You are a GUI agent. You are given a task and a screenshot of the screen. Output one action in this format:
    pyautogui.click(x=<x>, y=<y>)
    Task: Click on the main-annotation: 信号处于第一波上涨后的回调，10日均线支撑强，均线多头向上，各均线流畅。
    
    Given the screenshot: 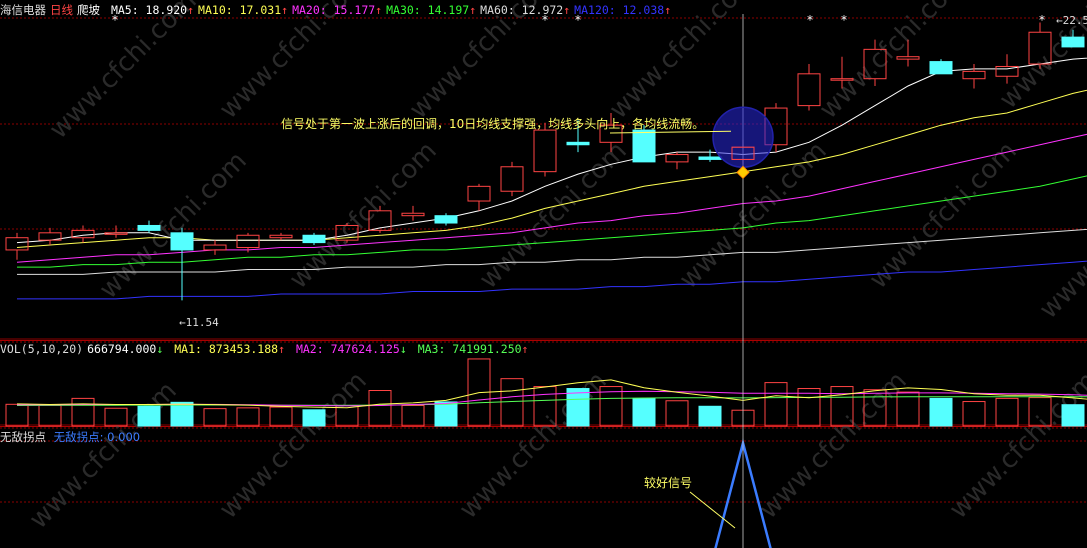 What is the action you would take?
    pyautogui.click(x=493, y=124)
    